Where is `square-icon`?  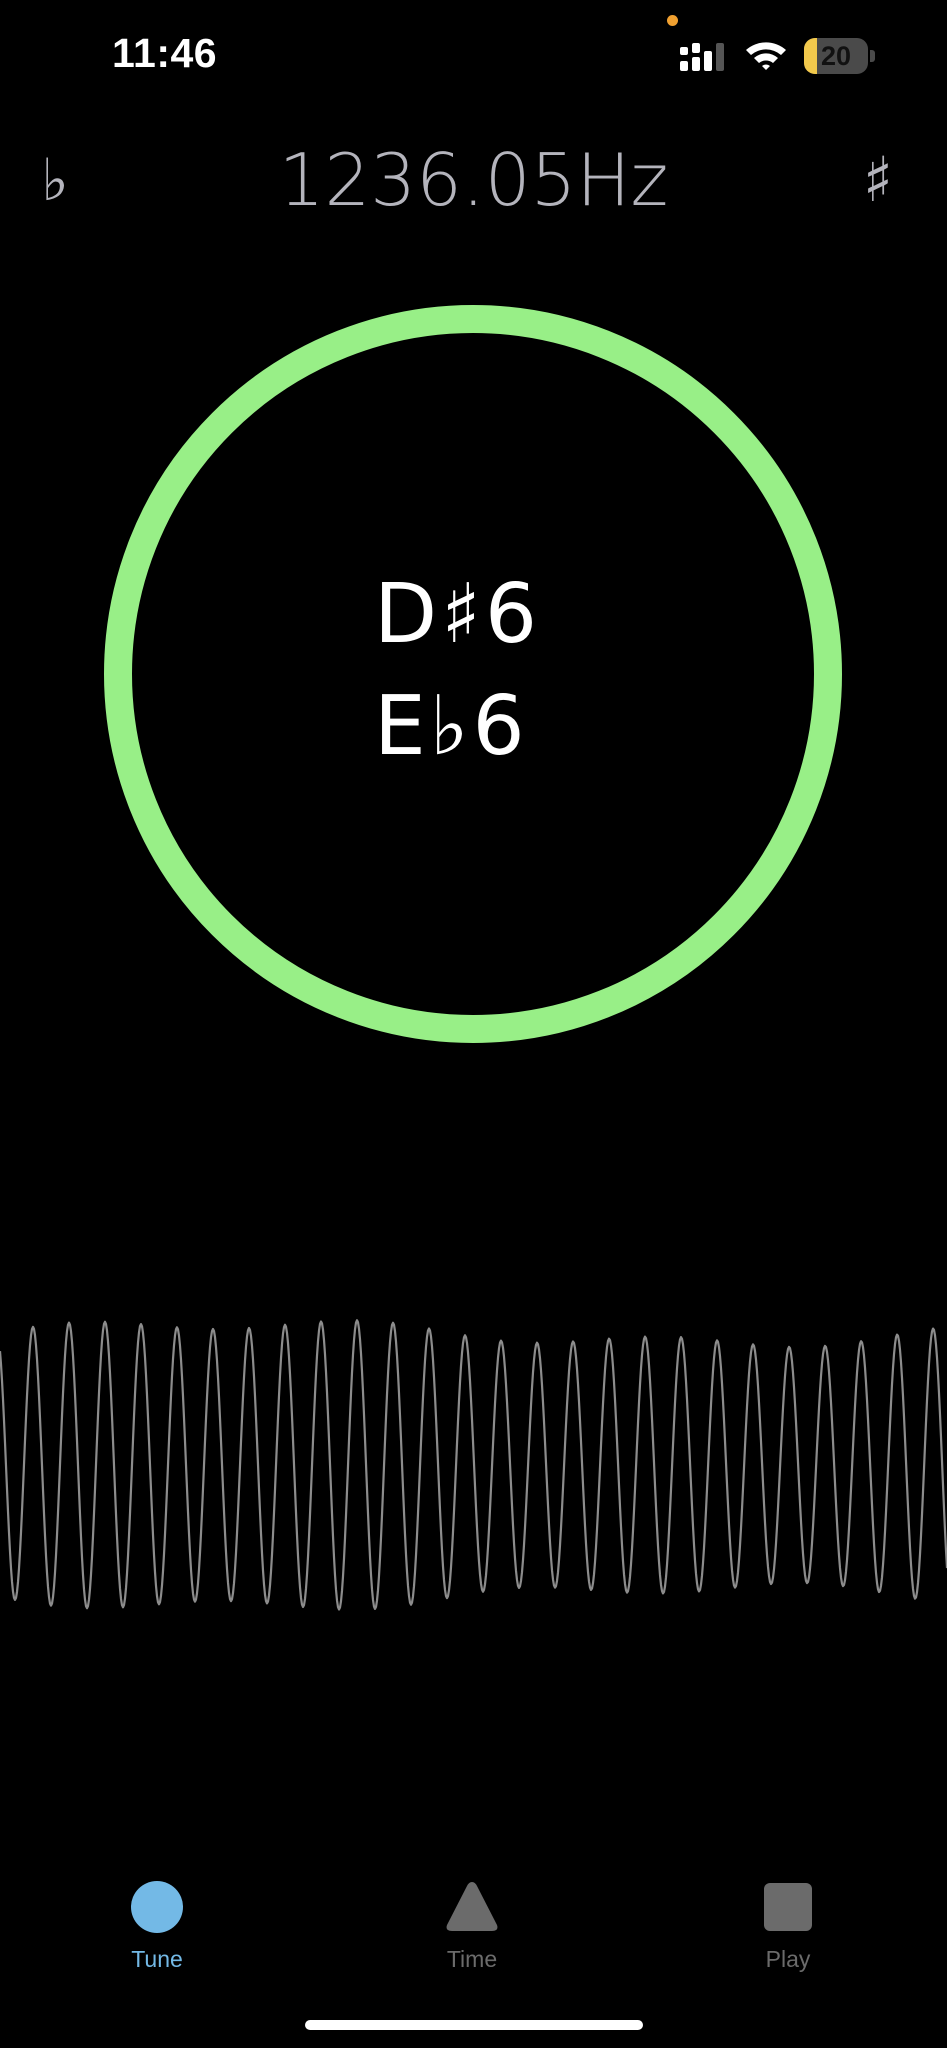 square-icon is located at coordinates (788, 1907).